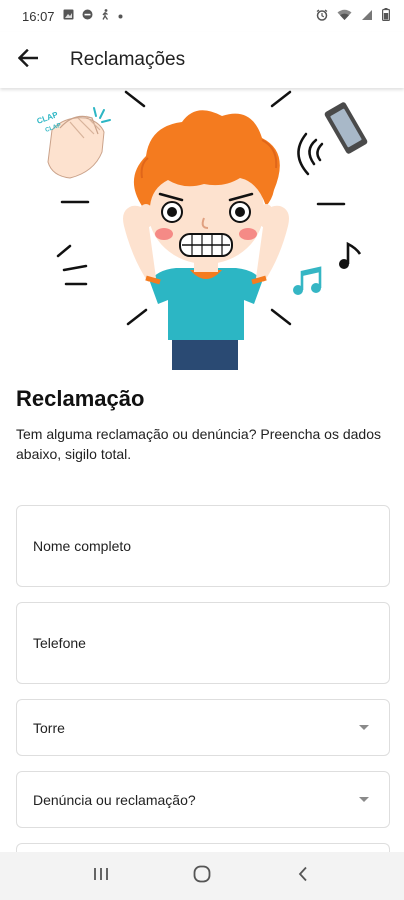 This screenshot has width=404, height=900. Describe the element at coordinates (327, 268) in the screenshot. I see `music-notes-icon` at that location.